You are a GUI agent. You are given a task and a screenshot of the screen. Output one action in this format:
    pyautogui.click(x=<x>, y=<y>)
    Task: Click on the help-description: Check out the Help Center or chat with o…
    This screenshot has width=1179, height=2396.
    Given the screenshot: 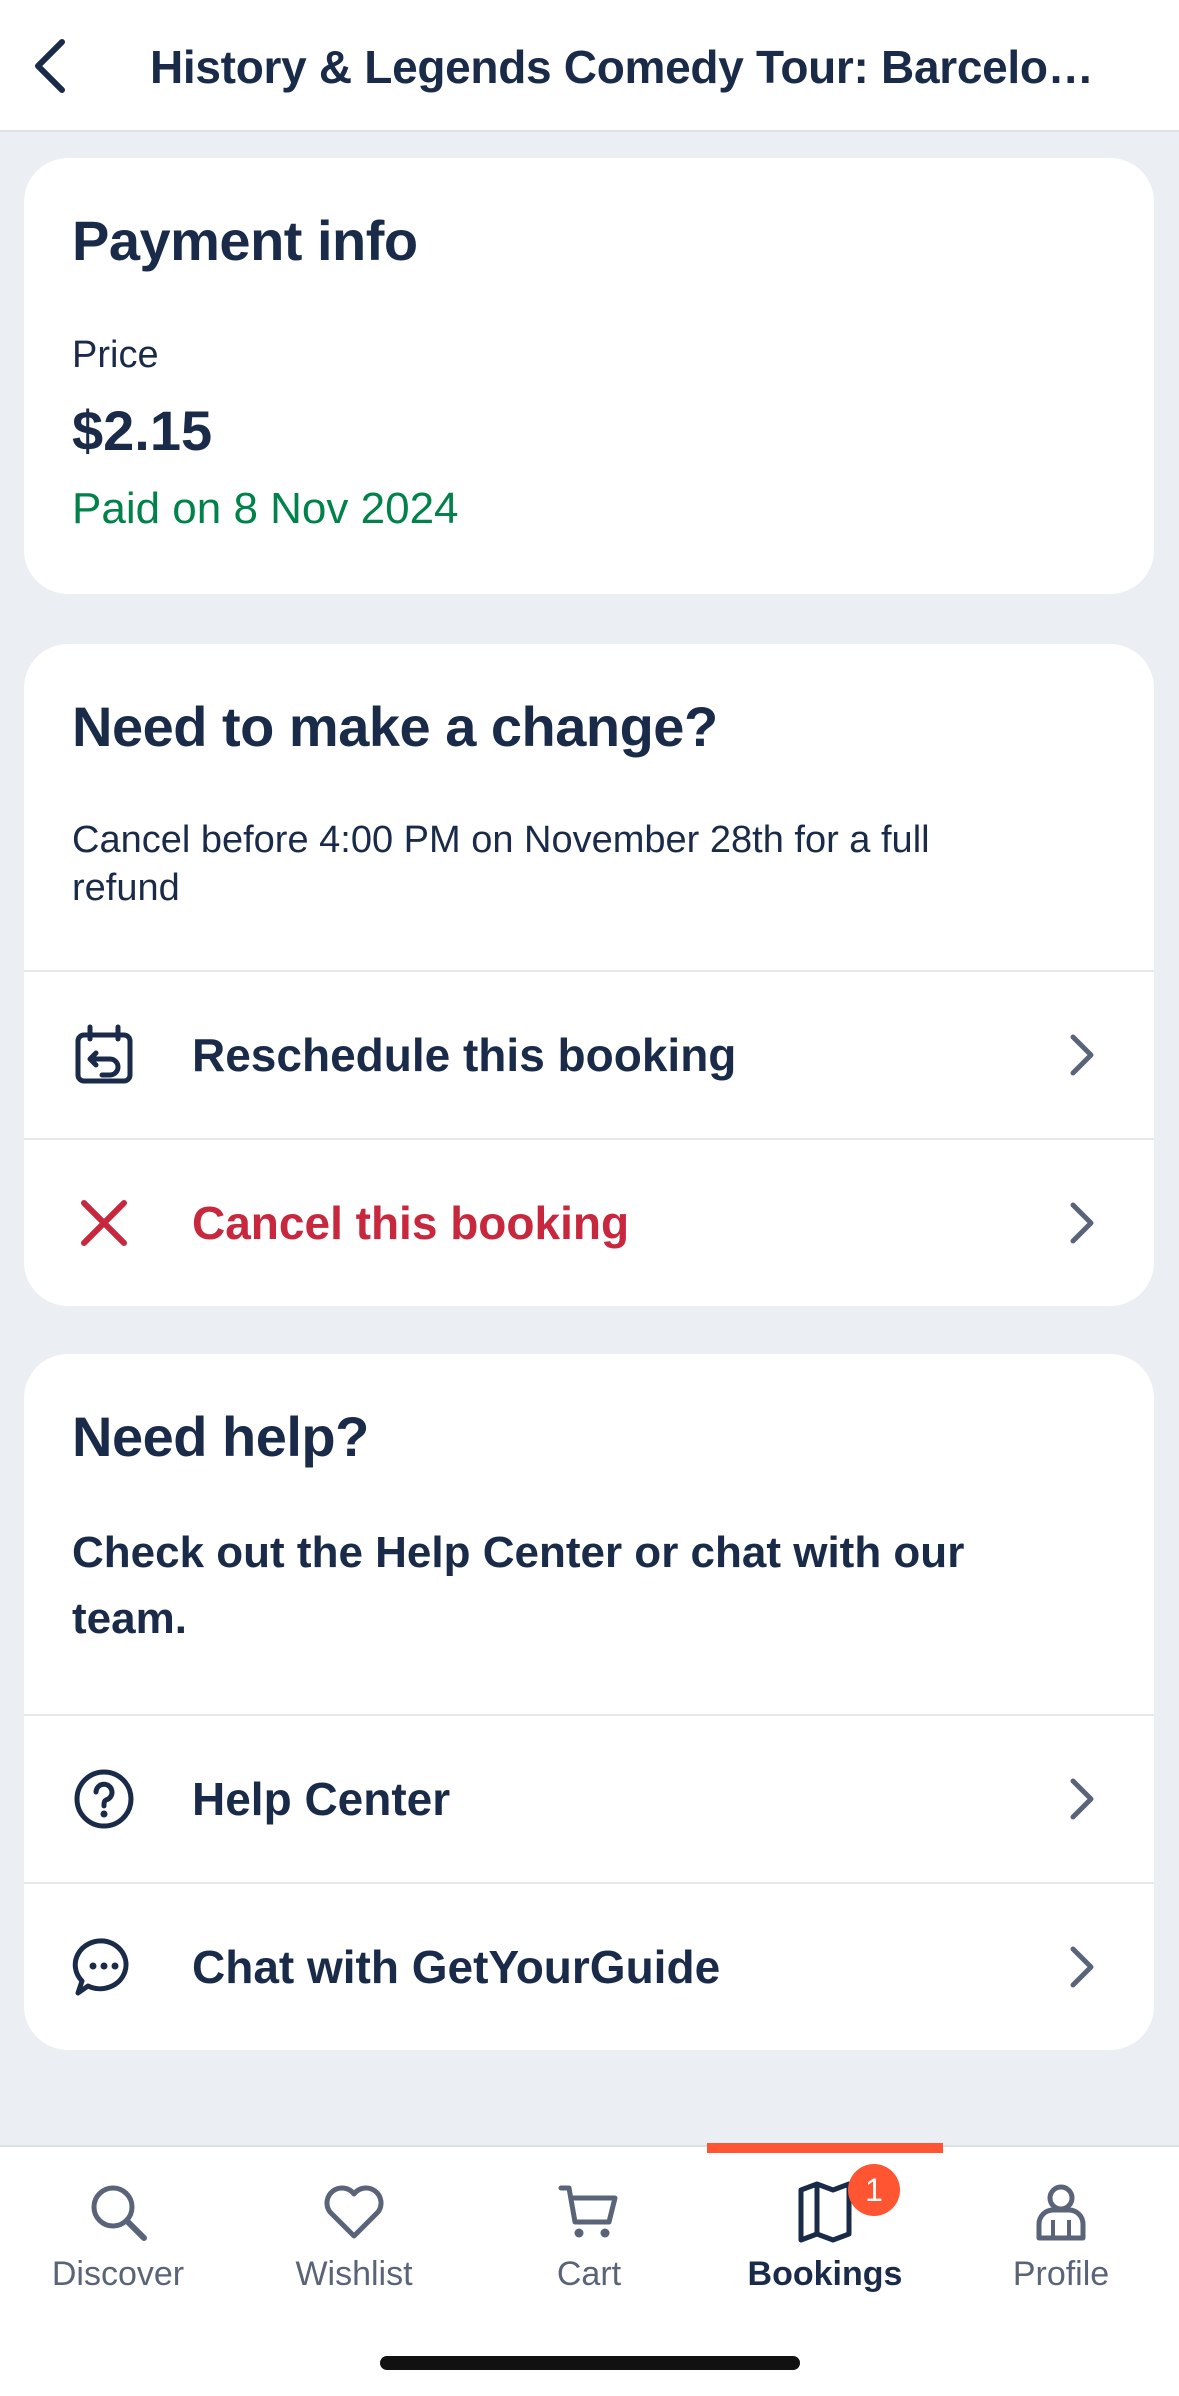 What is the action you would take?
    pyautogui.click(x=518, y=1585)
    